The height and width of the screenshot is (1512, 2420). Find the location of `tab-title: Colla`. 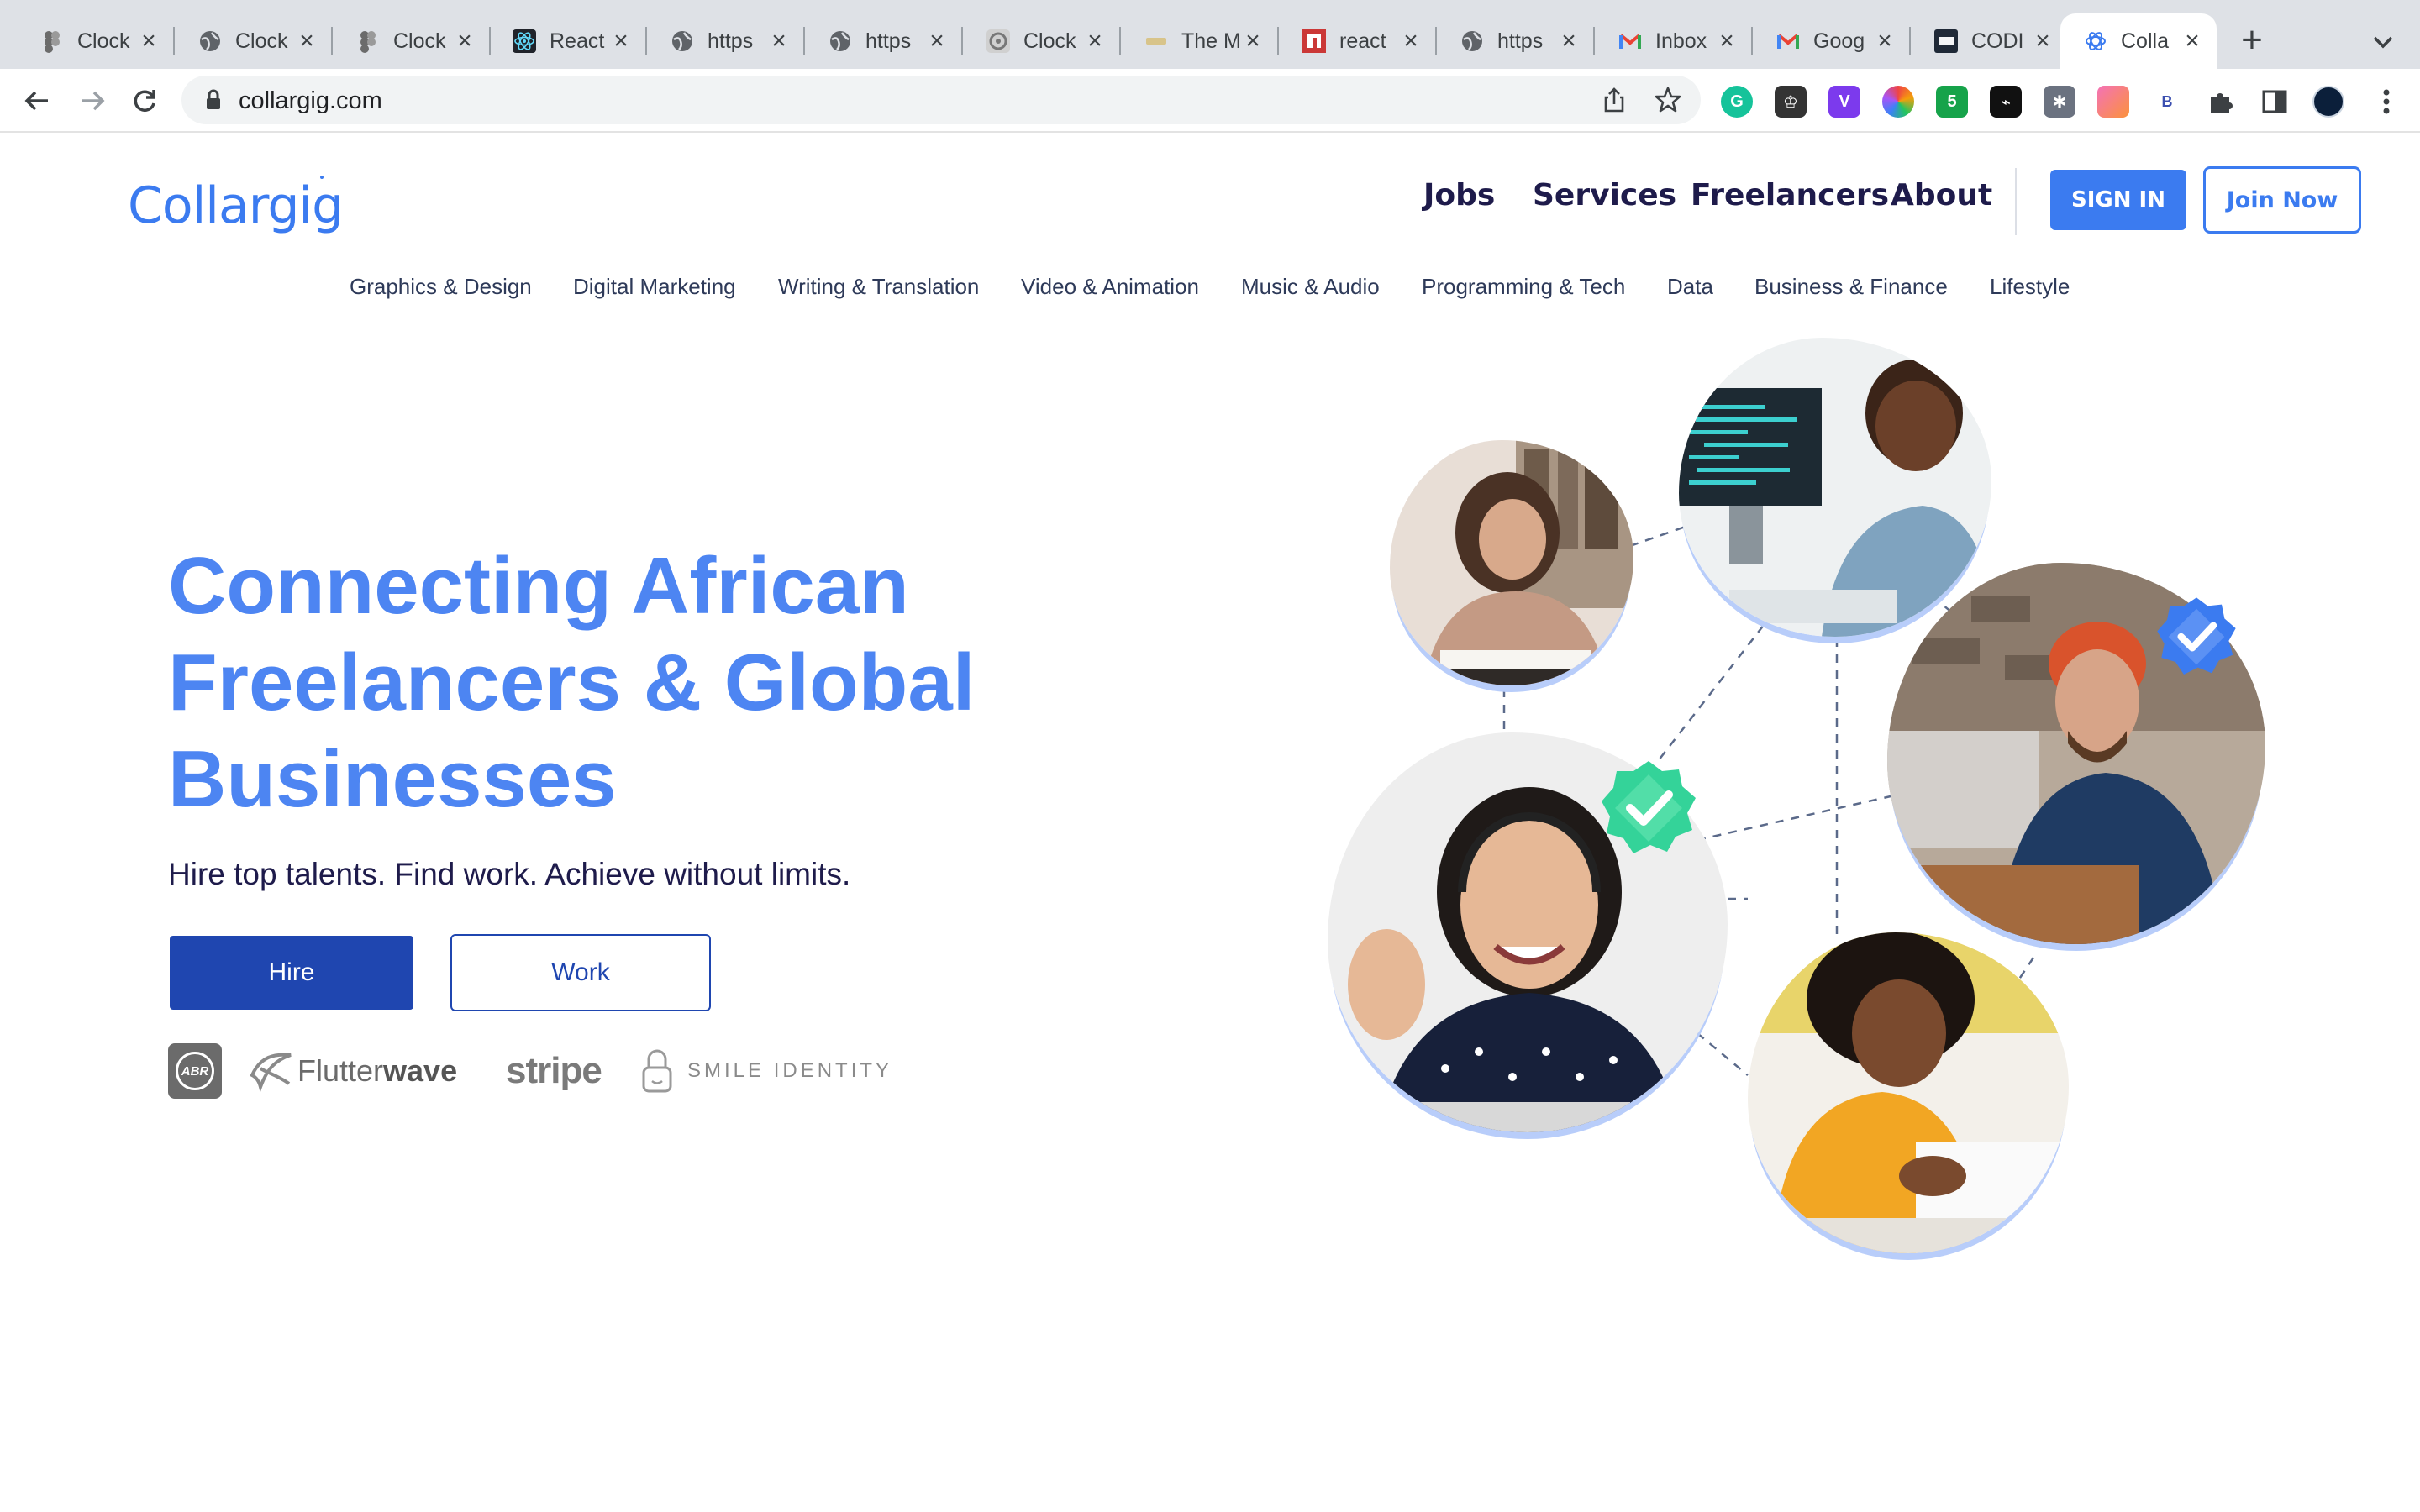

tab-title: Colla is located at coordinates (2145, 41).